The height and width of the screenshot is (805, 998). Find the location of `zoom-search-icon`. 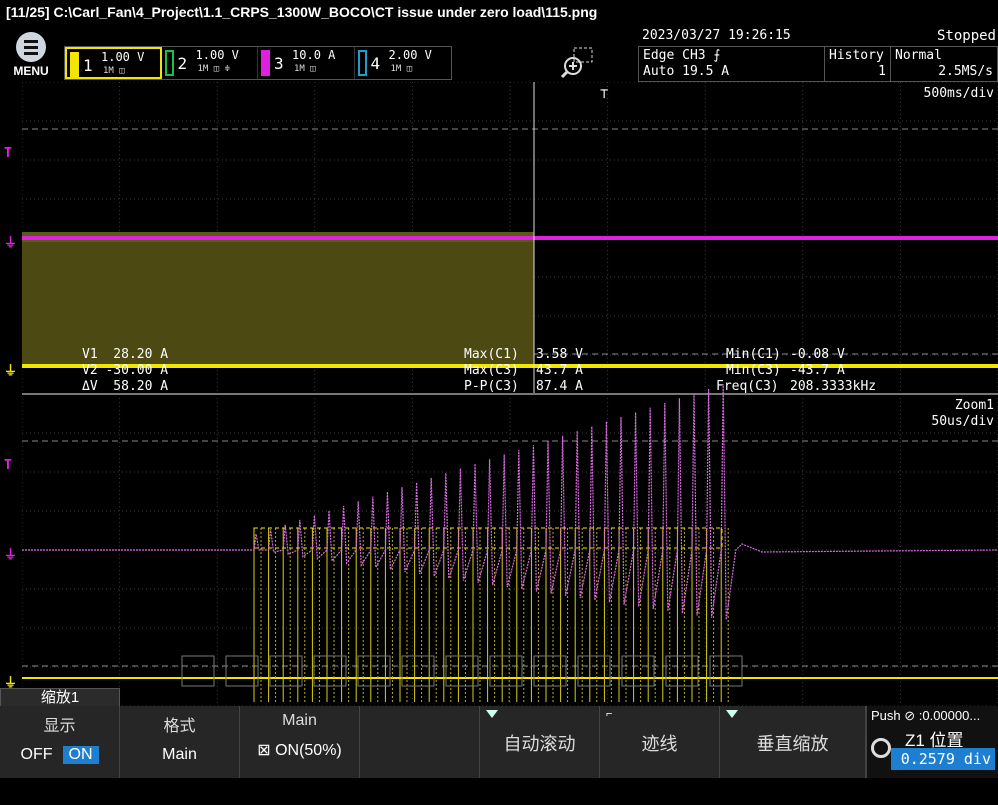

zoom-search-icon is located at coordinates (578, 63).